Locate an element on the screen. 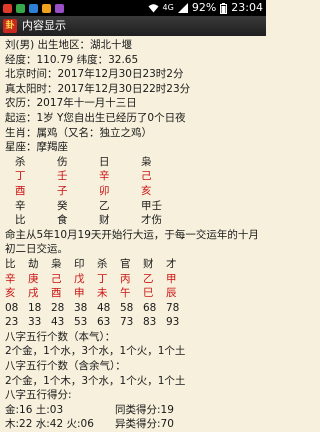 The width and height of the screenshot is (320, 432). luck-year: 93 is located at coordinates (173, 322).